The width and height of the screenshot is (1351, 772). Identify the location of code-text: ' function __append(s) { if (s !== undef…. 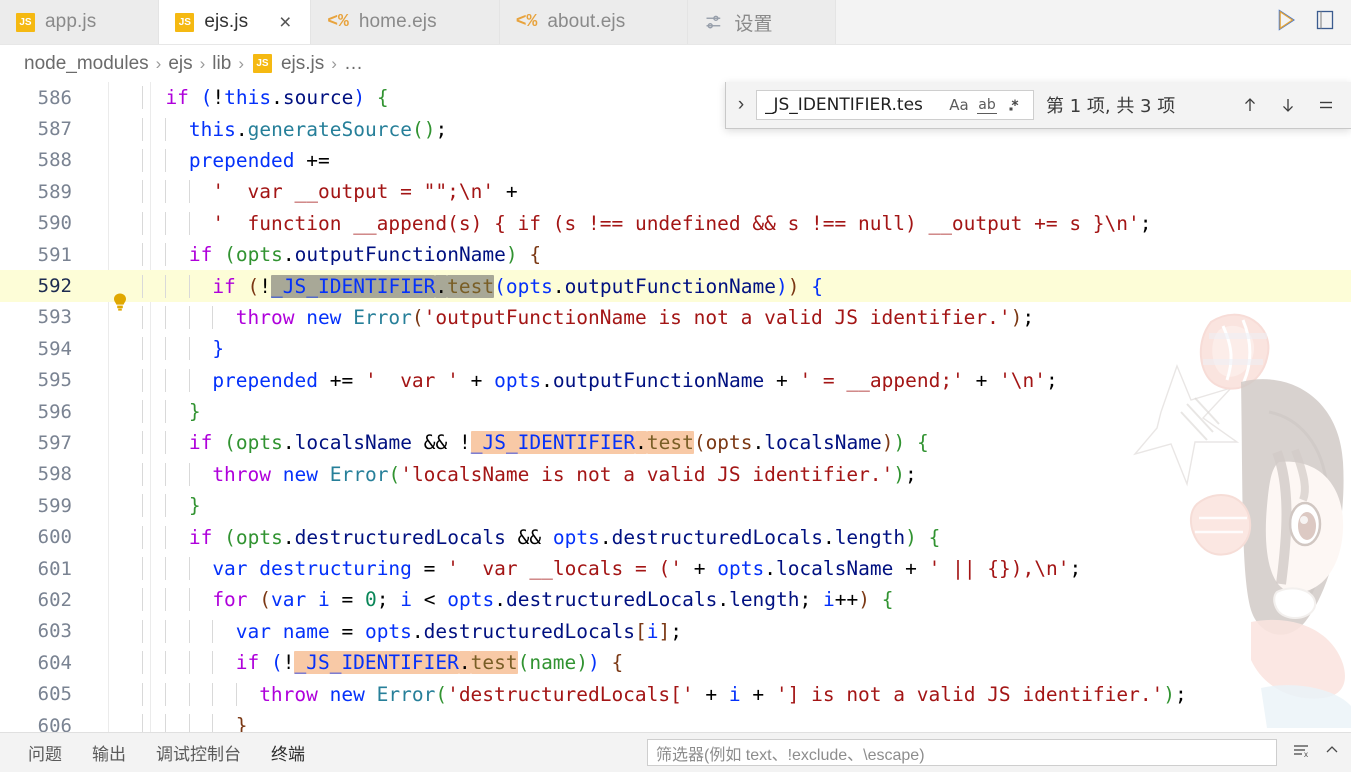
(740, 223).